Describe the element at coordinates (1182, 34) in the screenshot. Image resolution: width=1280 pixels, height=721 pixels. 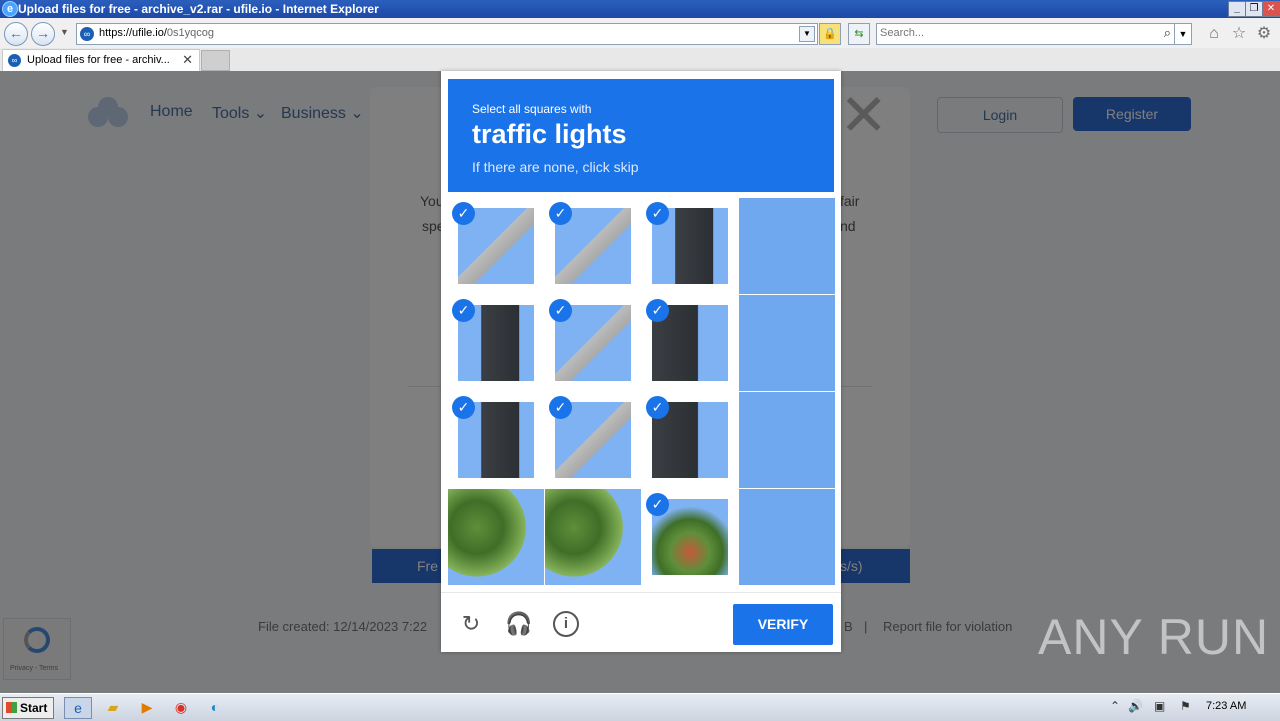
I see `search-dropdown-icon: ▼` at that location.